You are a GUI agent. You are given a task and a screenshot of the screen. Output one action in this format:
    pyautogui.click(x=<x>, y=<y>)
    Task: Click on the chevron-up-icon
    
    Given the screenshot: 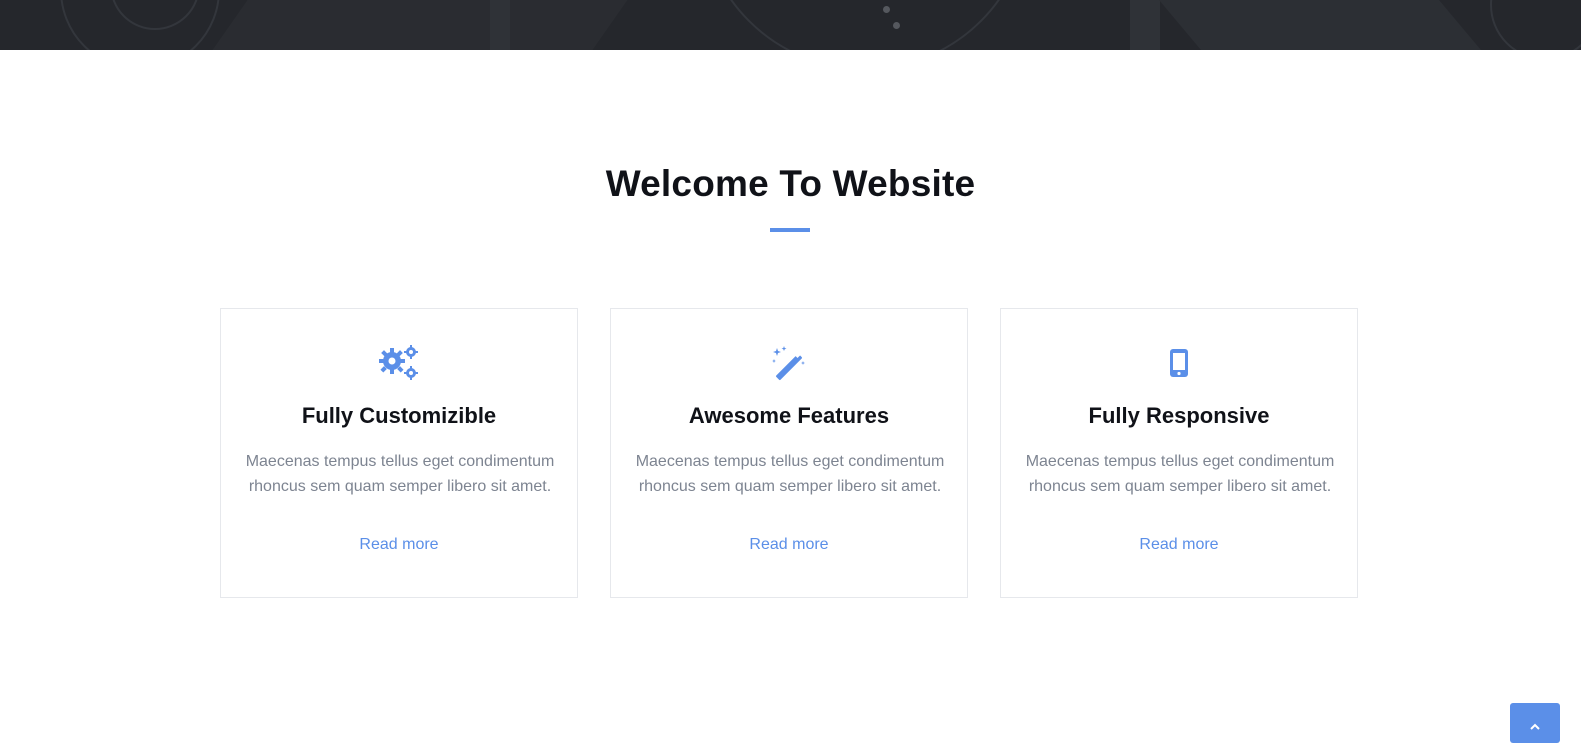 What is the action you would take?
    pyautogui.click(x=1535, y=730)
    